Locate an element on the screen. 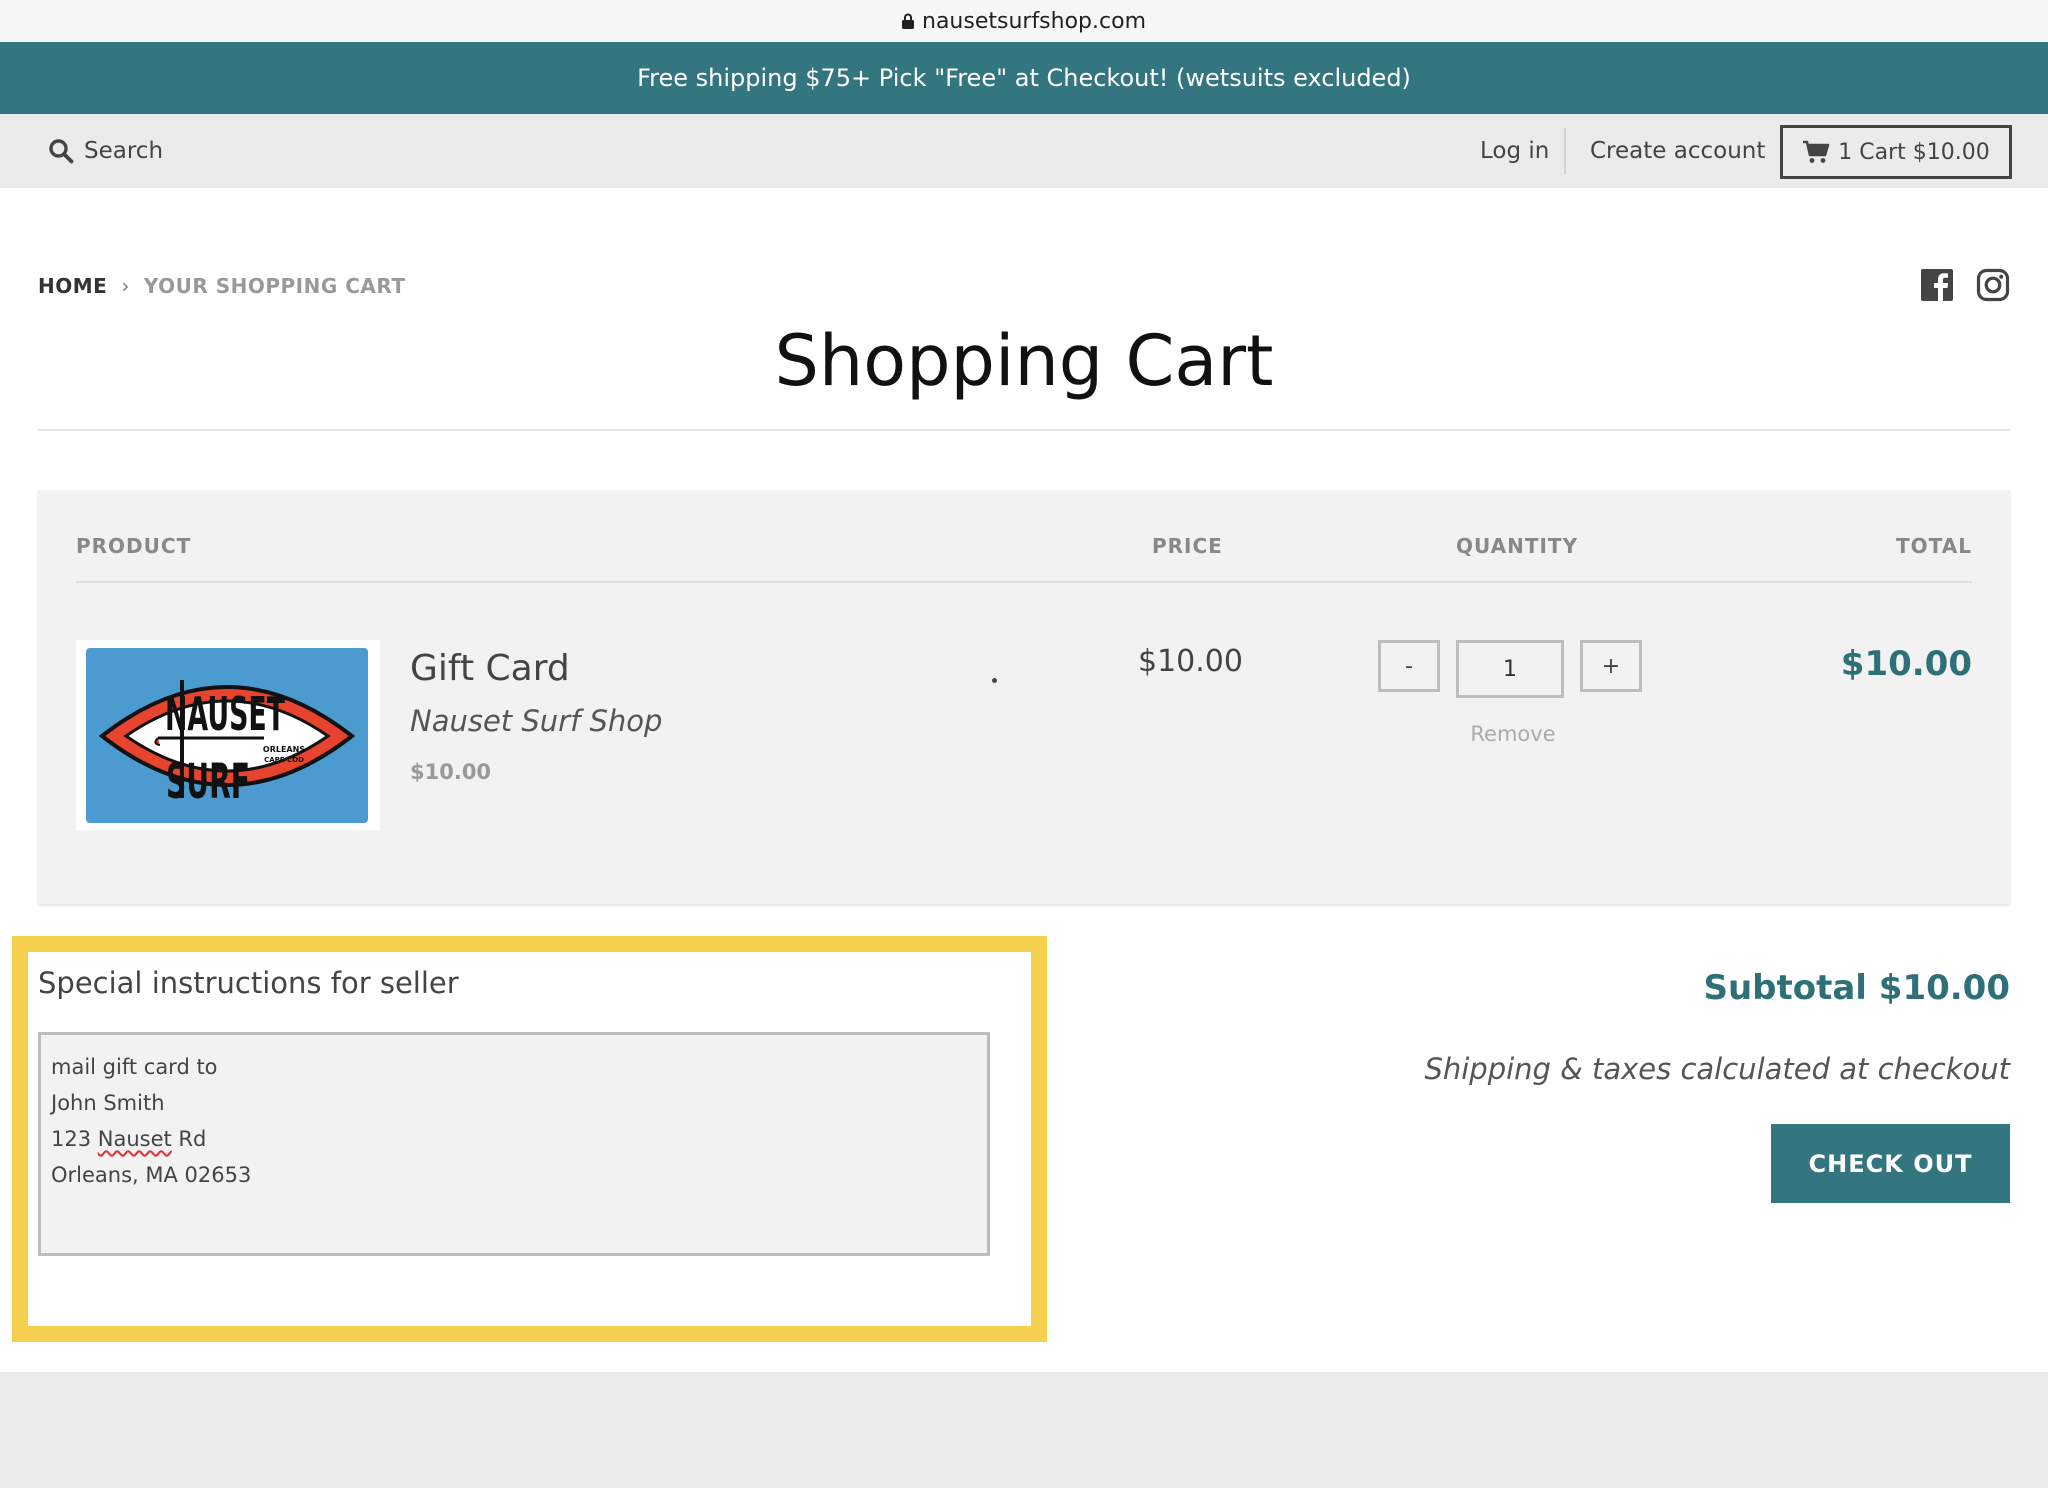  special-instructions-label: Special instructions for seller is located at coordinates (248, 983).